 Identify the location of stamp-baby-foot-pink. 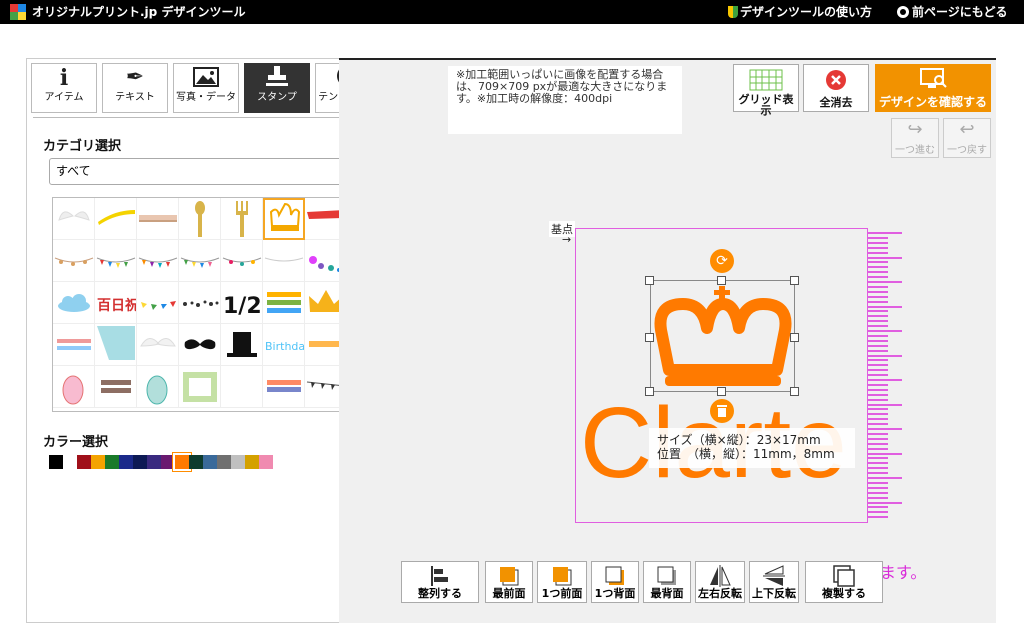
(74, 387).